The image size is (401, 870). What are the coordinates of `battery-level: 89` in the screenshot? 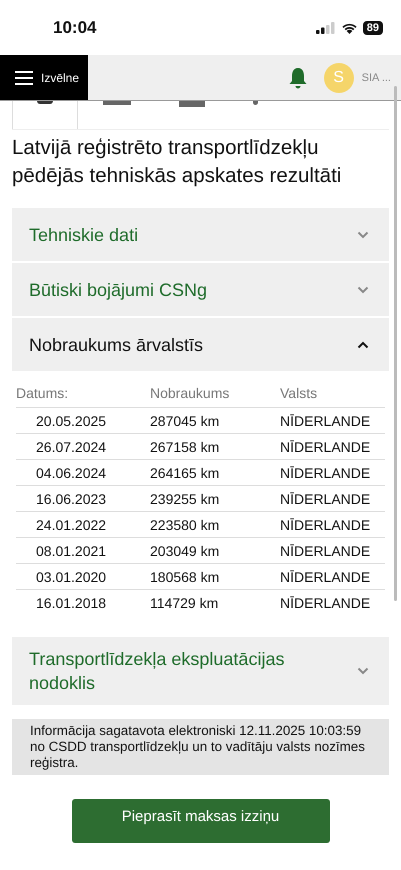 It's located at (372, 27).